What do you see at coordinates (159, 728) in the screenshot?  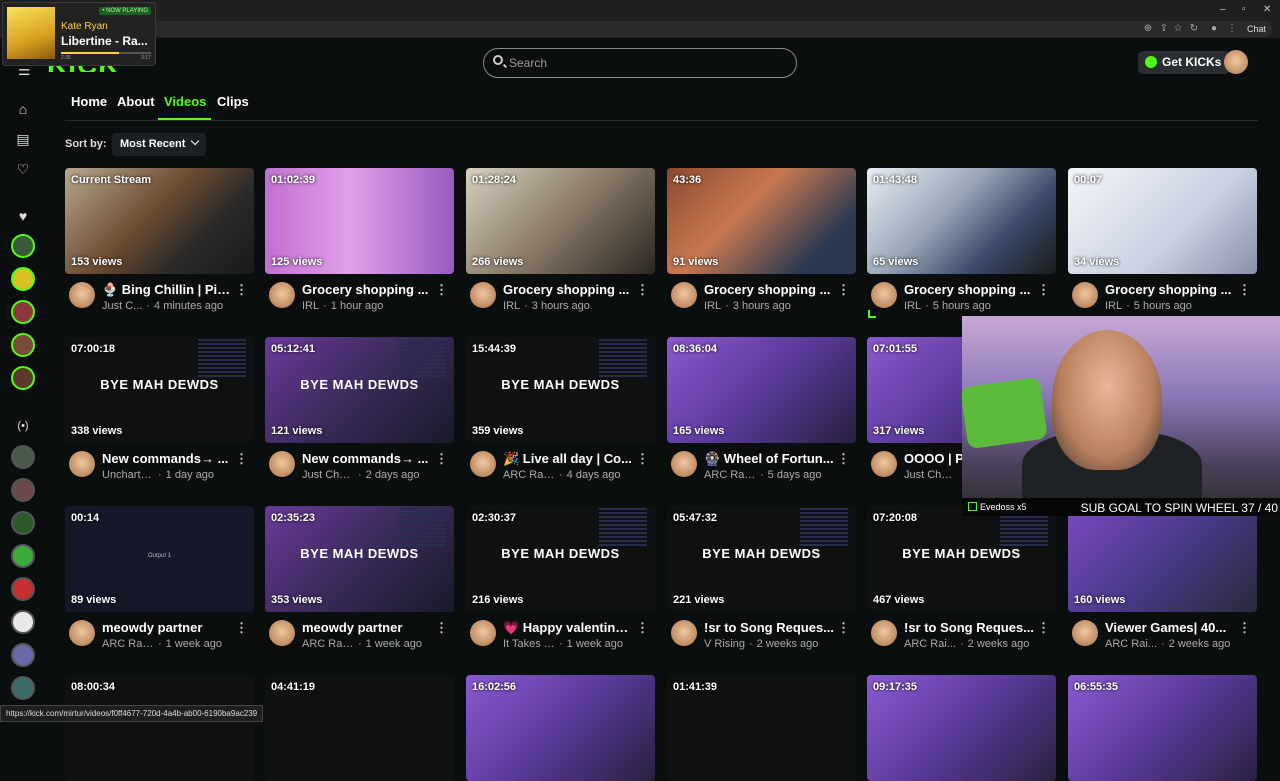 I see `video-card: 08:00:34` at bounding box center [159, 728].